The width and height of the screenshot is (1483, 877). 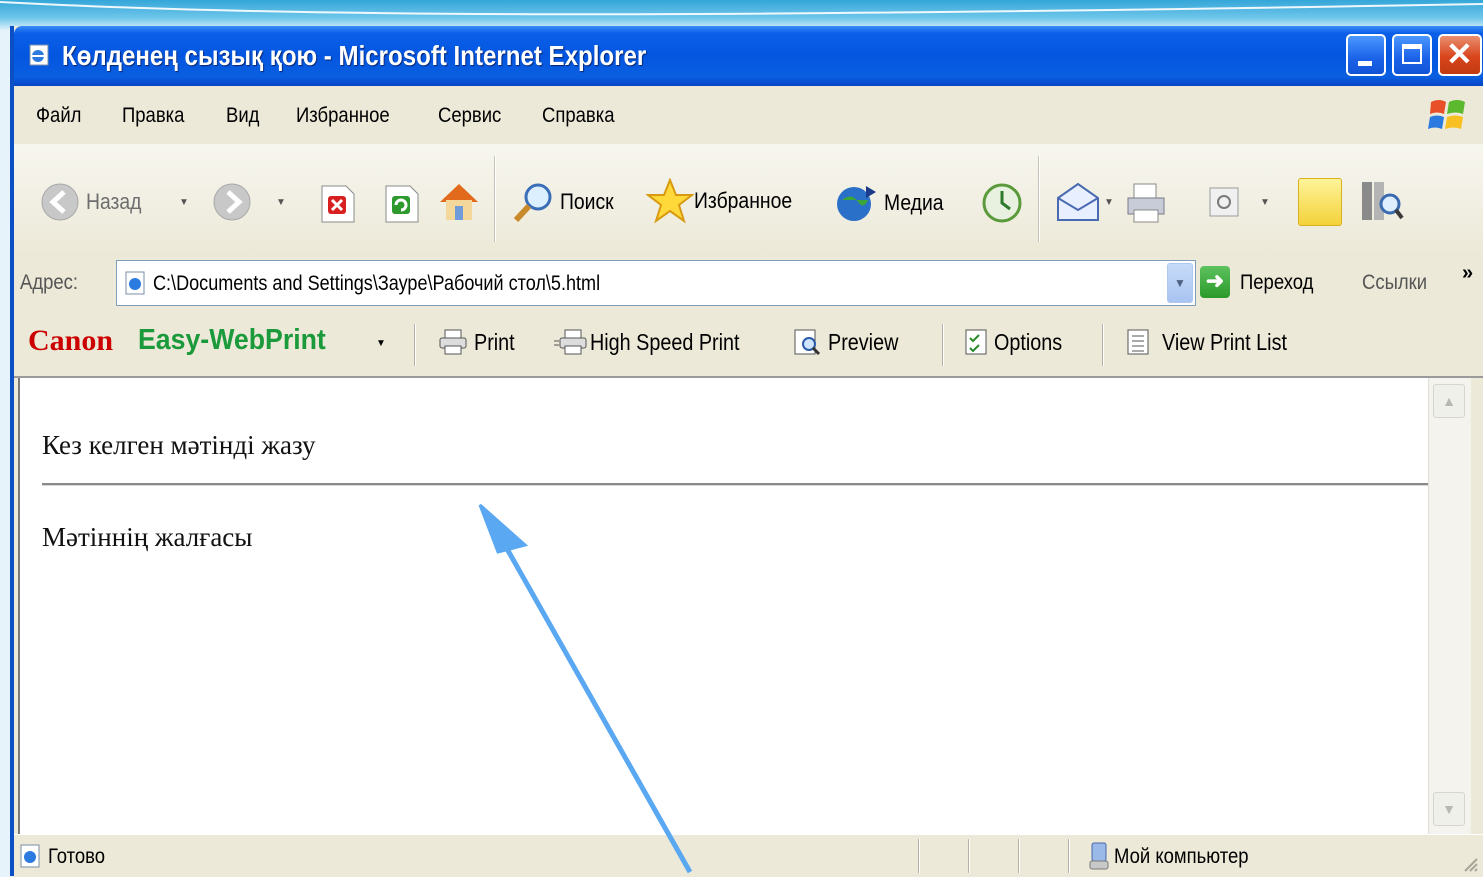 What do you see at coordinates (914, 202) in the screenshot?
I see `media-label: Медиа` at bounding box center [914, 202].